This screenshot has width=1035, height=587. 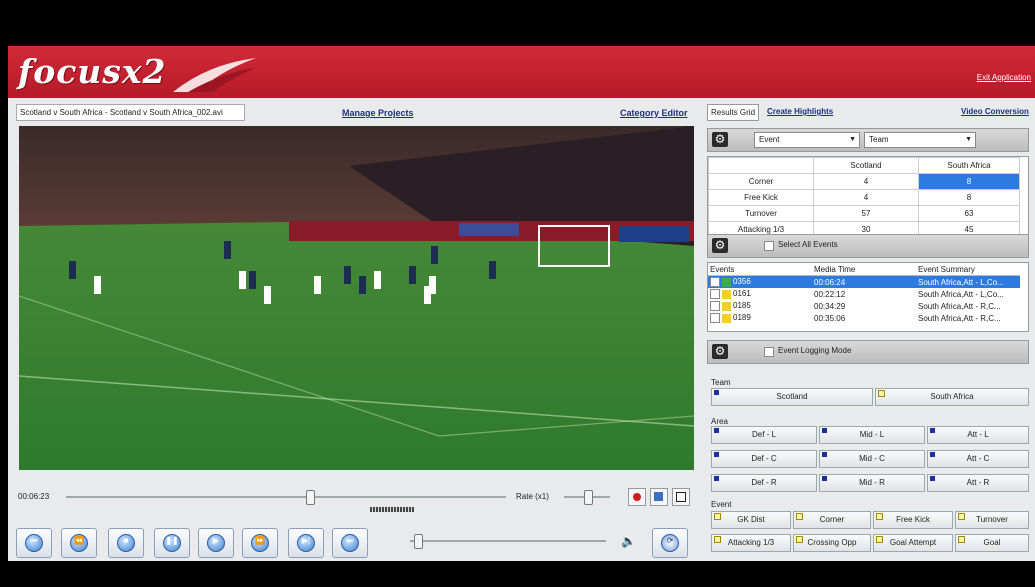 What do you see at coordinates (508, 541) in the screenshot?
I see `volume-track` at bounding box center [508, 541].